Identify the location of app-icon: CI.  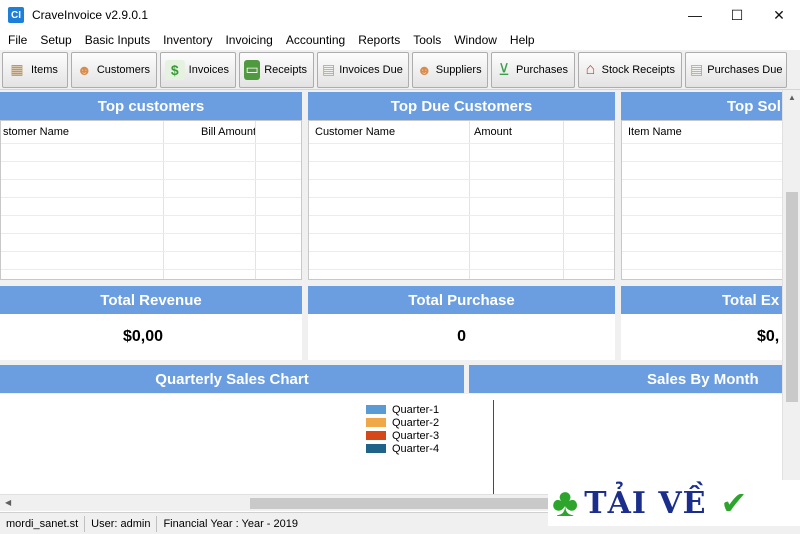
(16, 15).